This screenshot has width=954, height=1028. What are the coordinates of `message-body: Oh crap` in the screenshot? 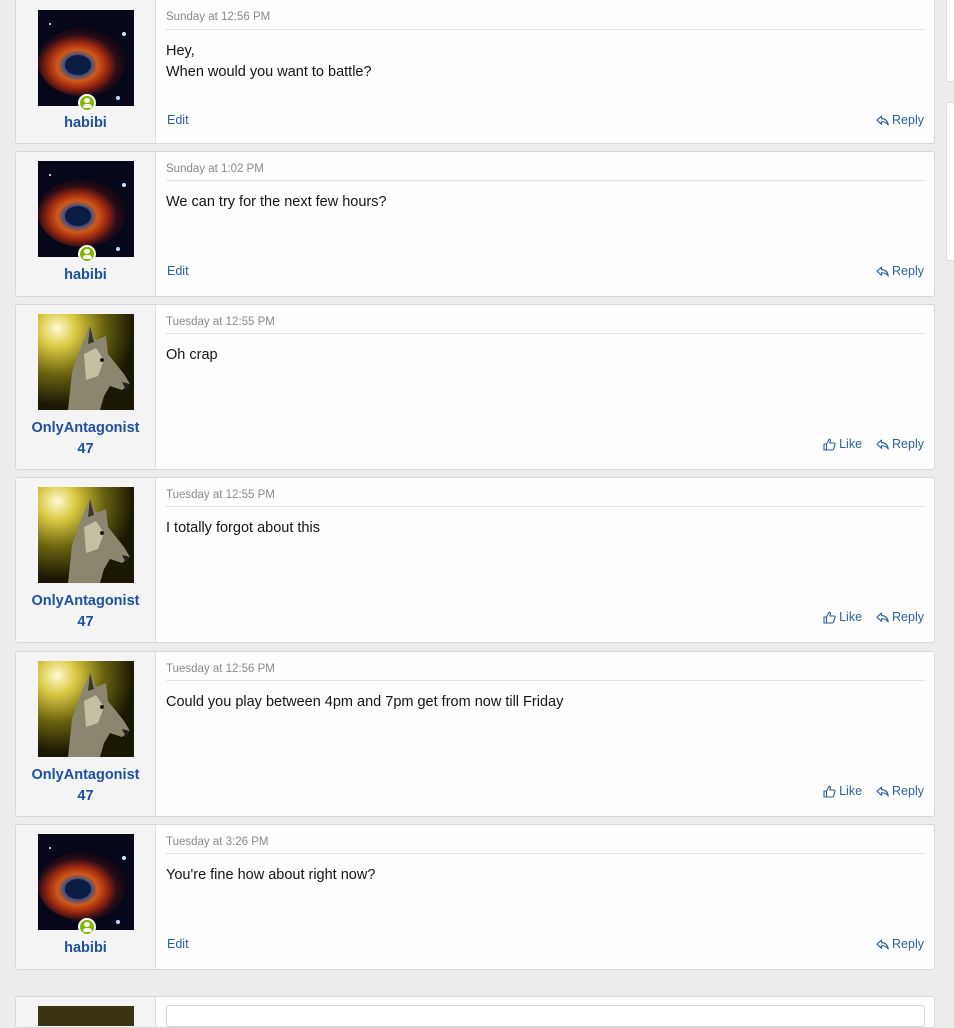 It's located at (192, 355).